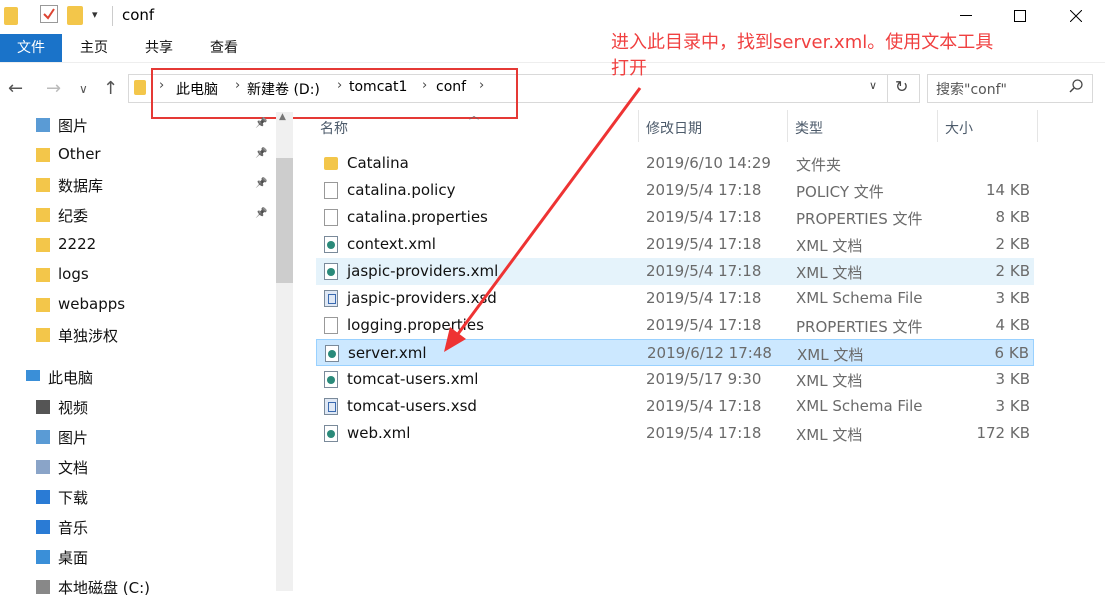 This screenshot has height=602, width=1105. What do you see at coordinates (43, 407) in the screenshot?
I see `videos-icon` at bounding box center [43, 407].